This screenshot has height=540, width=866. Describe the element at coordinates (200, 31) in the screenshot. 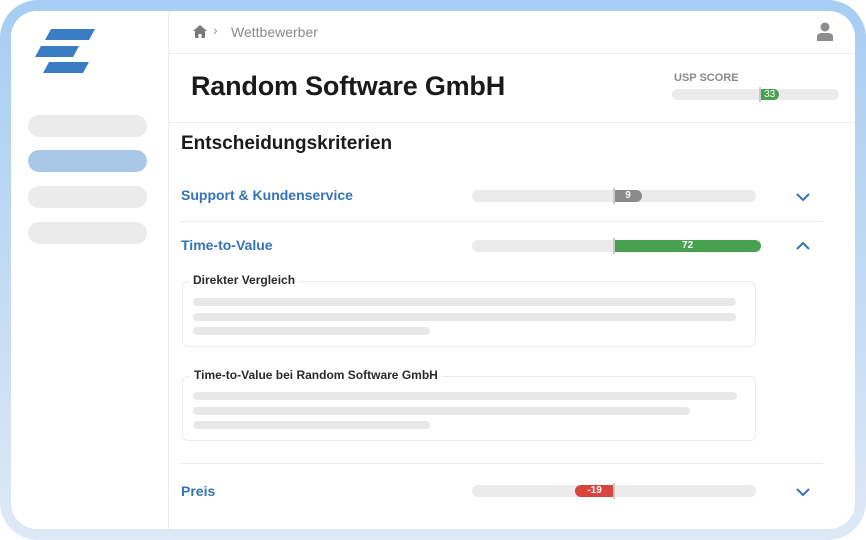

I see `home-icon` at that location.